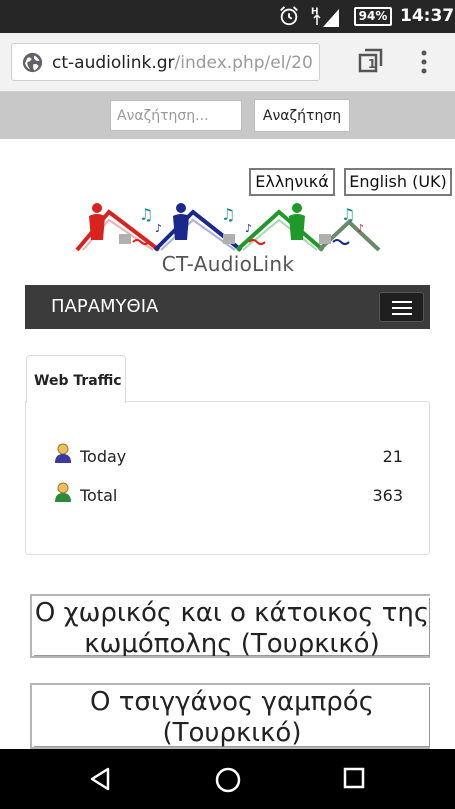 The image size is (455, 809). What do you see at coordinates (373, 16) in the screenshot?
I see `battery-icon: 94%` at bounding box center [373, 16].